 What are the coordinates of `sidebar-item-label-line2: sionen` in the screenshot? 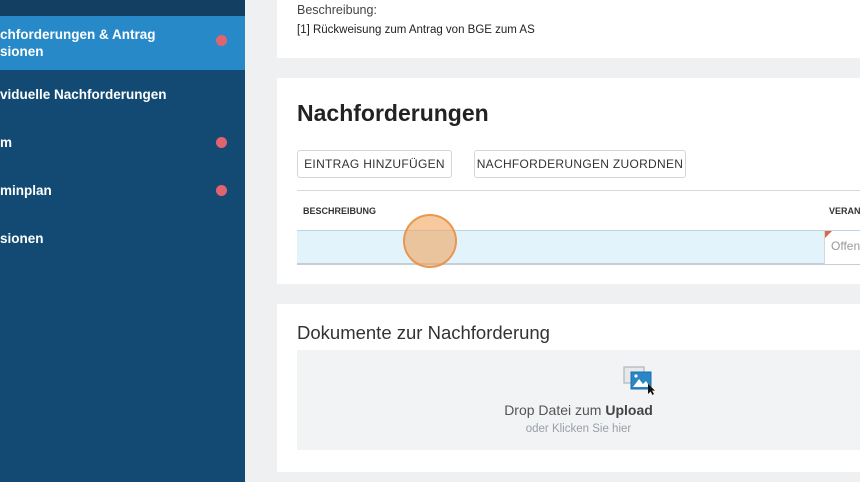 It's located at (22, 51).